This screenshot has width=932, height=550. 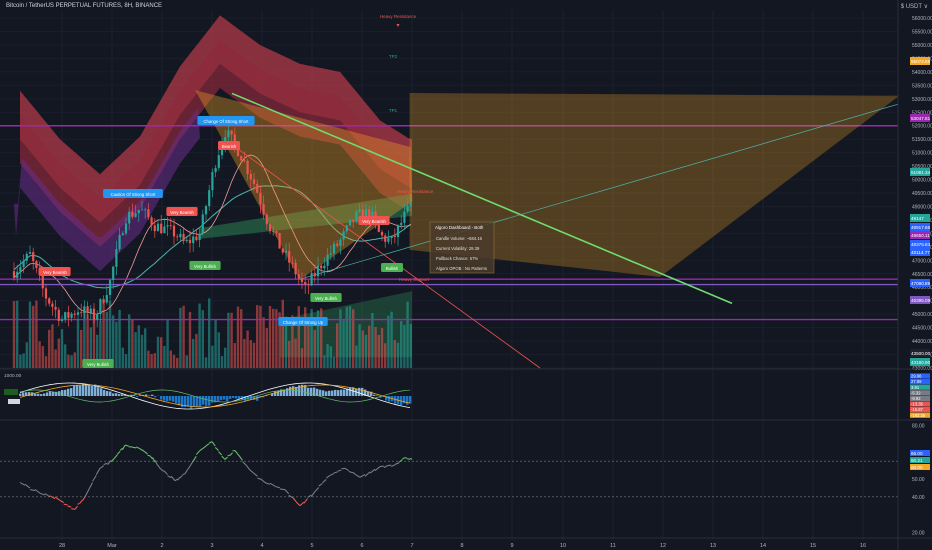 What do you see at coordinates (915, 387) in the screenshot?
I see `oscillator1-value-text: 3.91` at bounding box center [915, 387].